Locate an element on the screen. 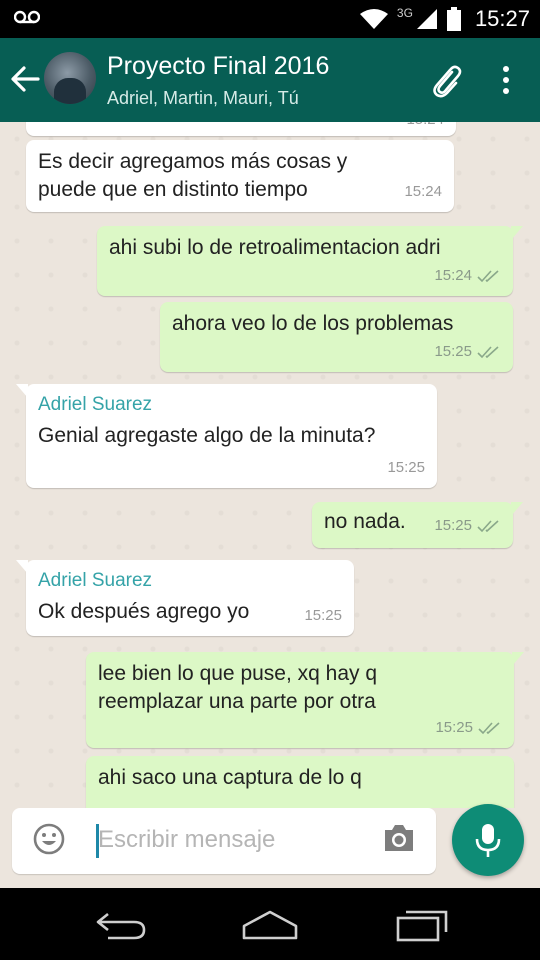 The image size is (540, 960). overflow-menu-icon is located at coordinates (506, 80).